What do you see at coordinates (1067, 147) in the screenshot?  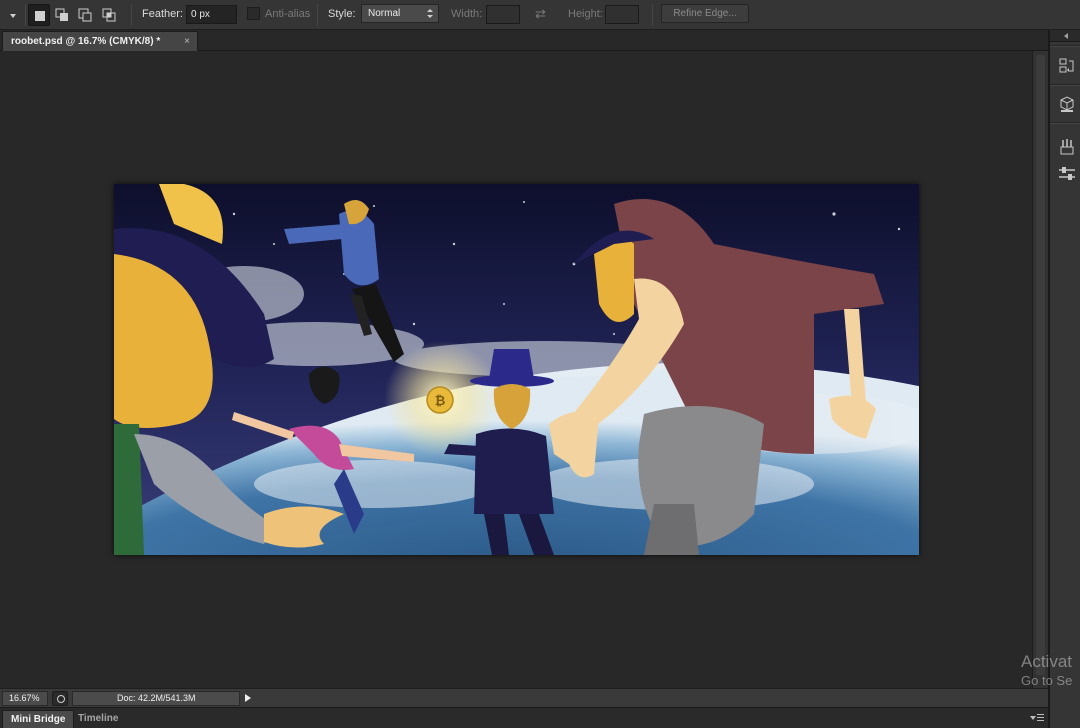 I see `brushes-icon` at bounding box center [1067, 147].